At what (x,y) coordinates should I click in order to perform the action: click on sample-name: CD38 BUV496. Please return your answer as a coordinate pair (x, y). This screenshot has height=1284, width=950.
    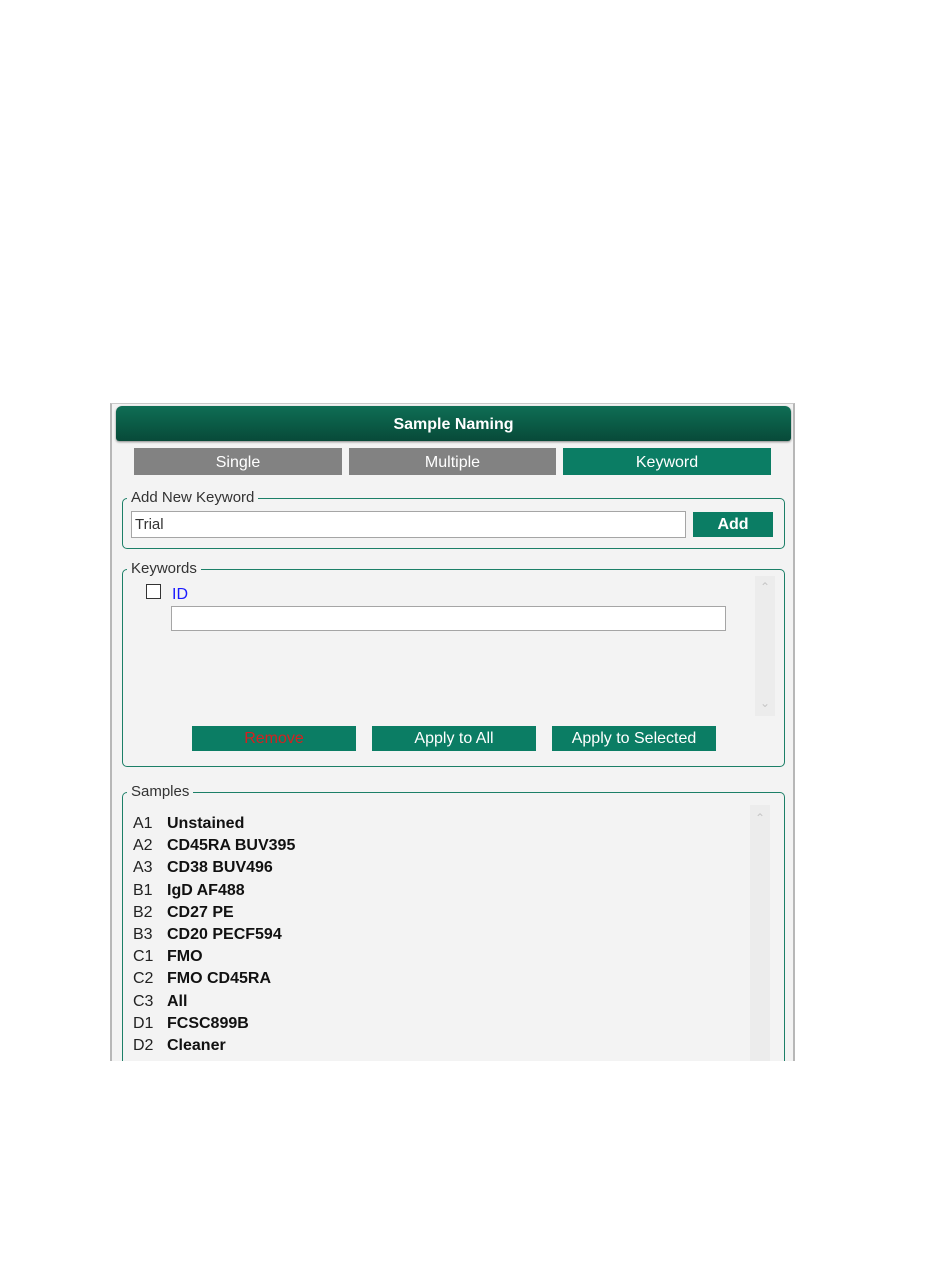
    Looking at the image, I should click on (220, 867).